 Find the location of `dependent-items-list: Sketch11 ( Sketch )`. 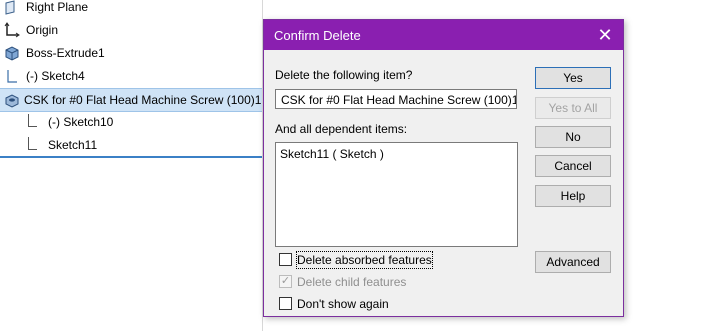

dependent-items-list: Sketch11 ( Sketch ) is located at coordinates (396, 194).